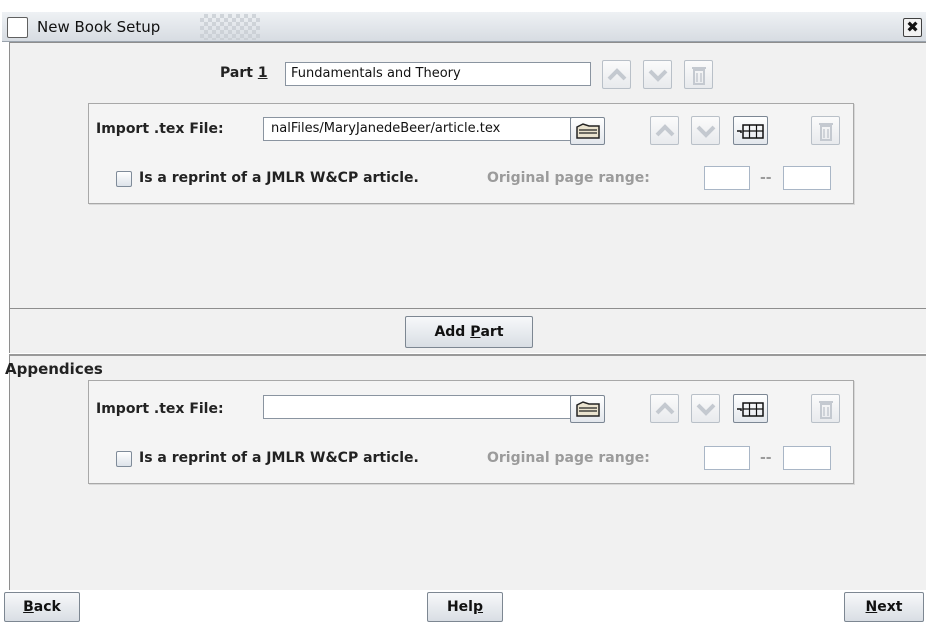 This screenshot has height=622, width=926. What do you see at coordinates (871, 607) in the screenshot?
I see `next-mnemonic: N` at bounding box center [871, 607].